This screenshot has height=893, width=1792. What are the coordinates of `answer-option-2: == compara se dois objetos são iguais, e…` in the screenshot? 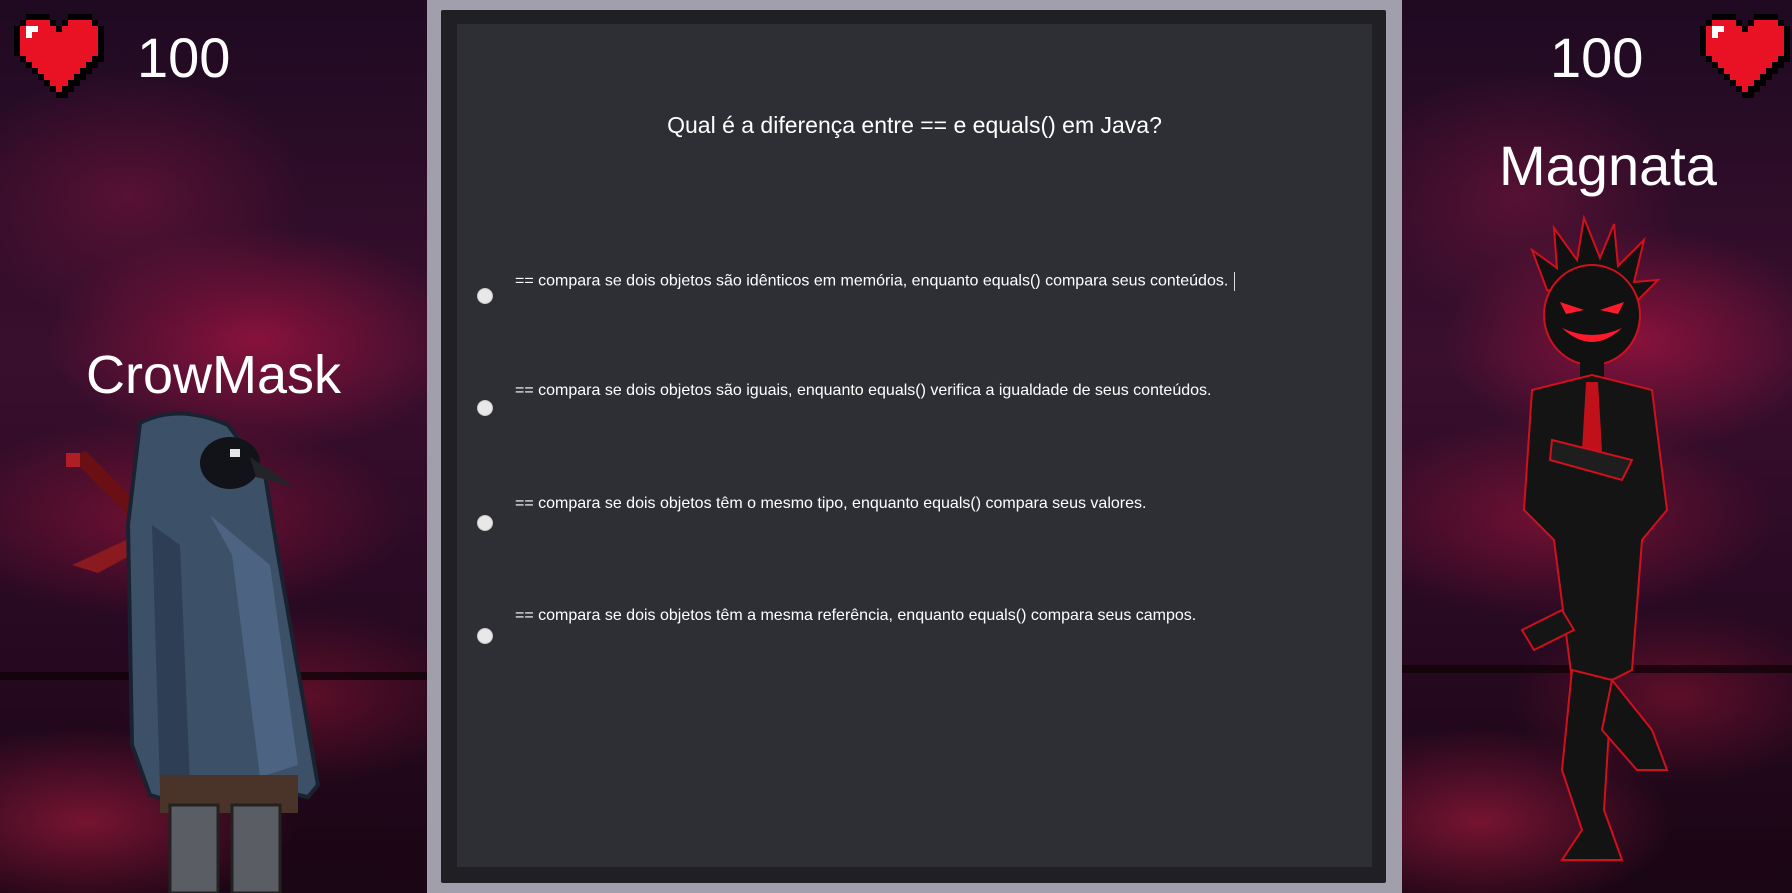 It's located at (917, 402).